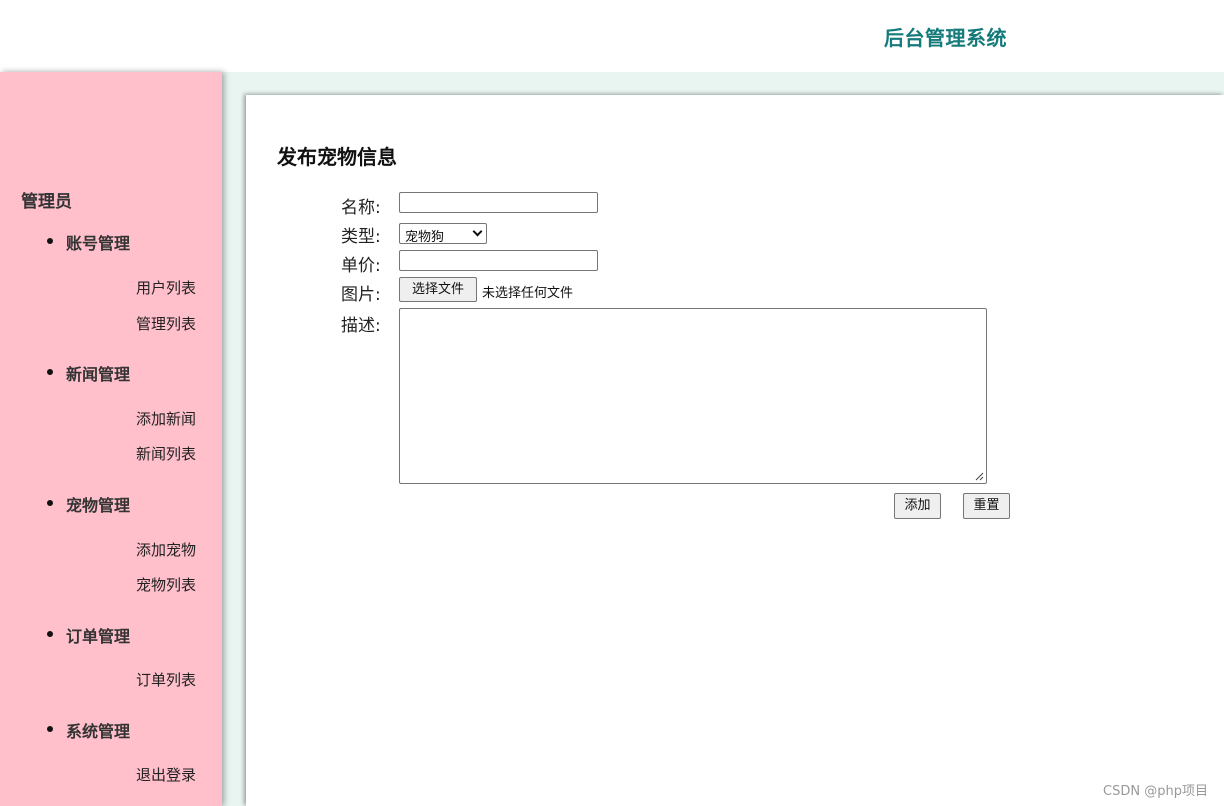 This screenshot has width=1224, height=806. I want to click on sidebar-group-orders: 订单管理, so click(89, 635).